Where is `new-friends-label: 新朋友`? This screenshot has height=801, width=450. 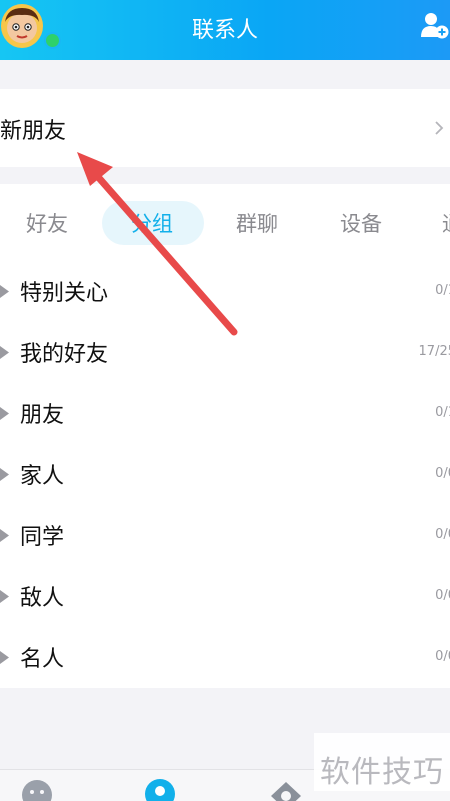
new-friends-label: 新朋友 is located at coordinates (33, 131).